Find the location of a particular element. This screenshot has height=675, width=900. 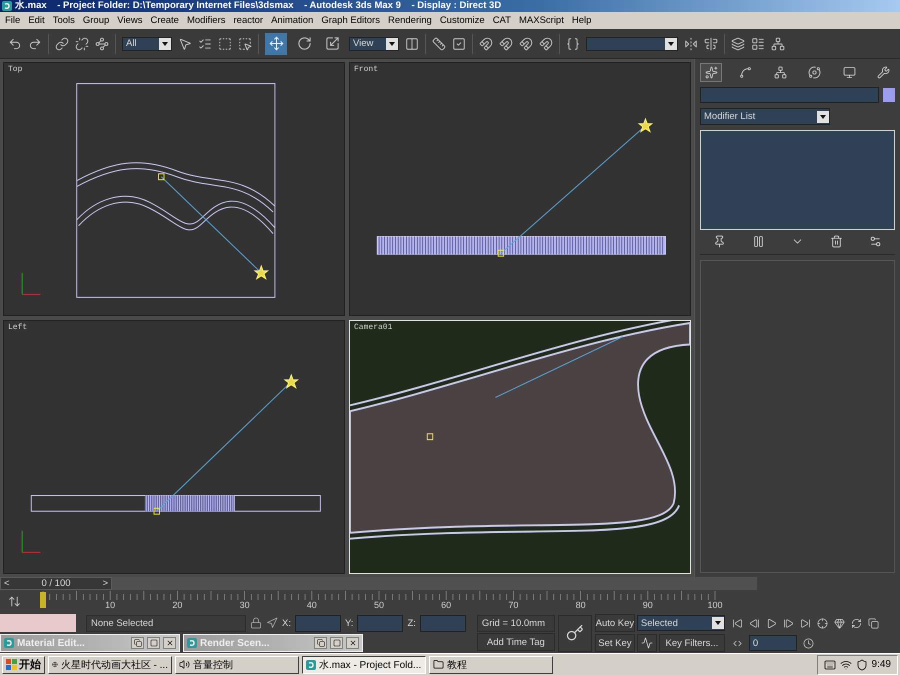

play-icon is located at coordinates (771, 623).